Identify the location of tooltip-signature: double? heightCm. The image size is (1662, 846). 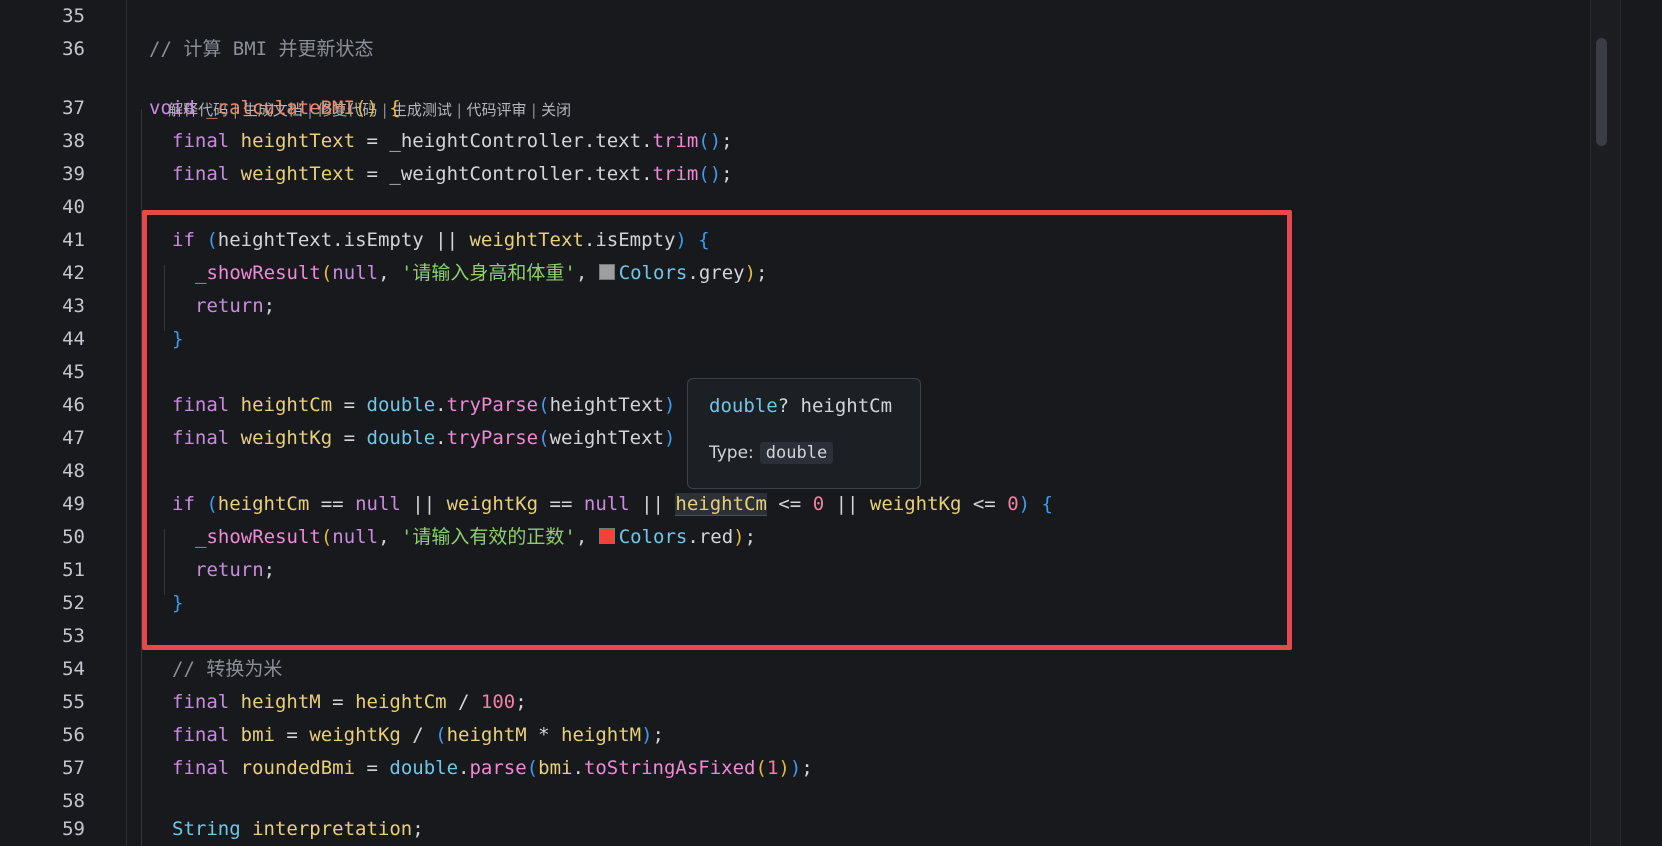
(801, 406).